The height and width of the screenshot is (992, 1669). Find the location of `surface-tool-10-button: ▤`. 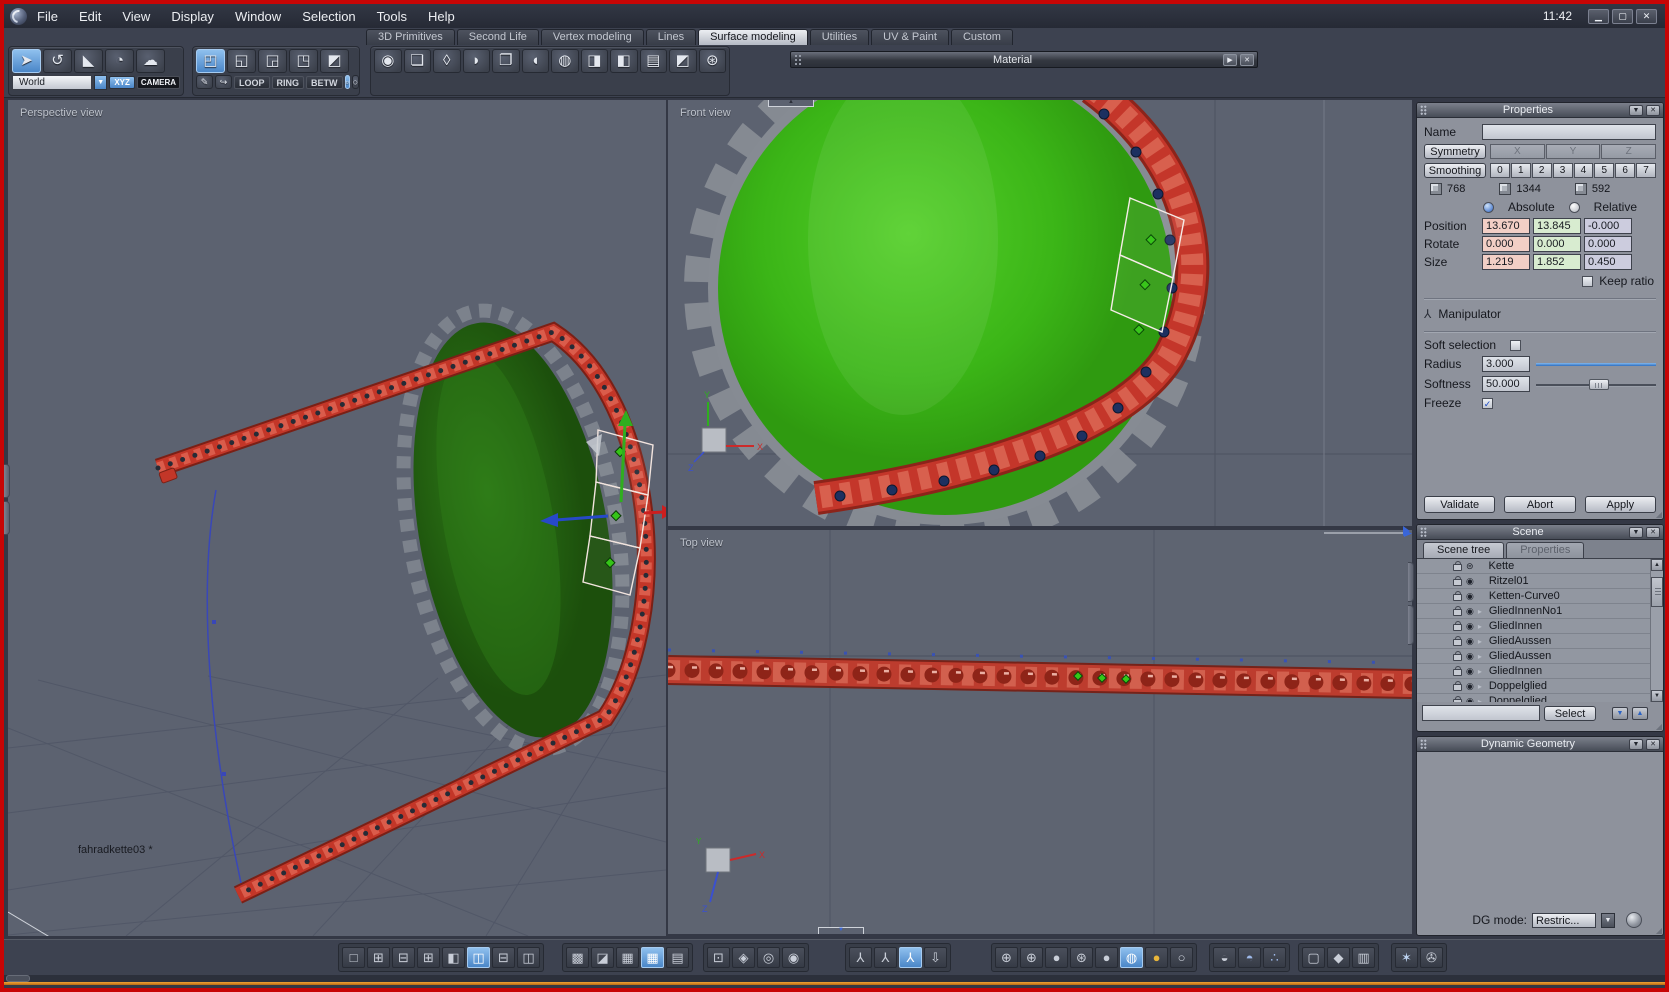

surface-tool-10-button: ▤ is located at coordinates (653, 61).